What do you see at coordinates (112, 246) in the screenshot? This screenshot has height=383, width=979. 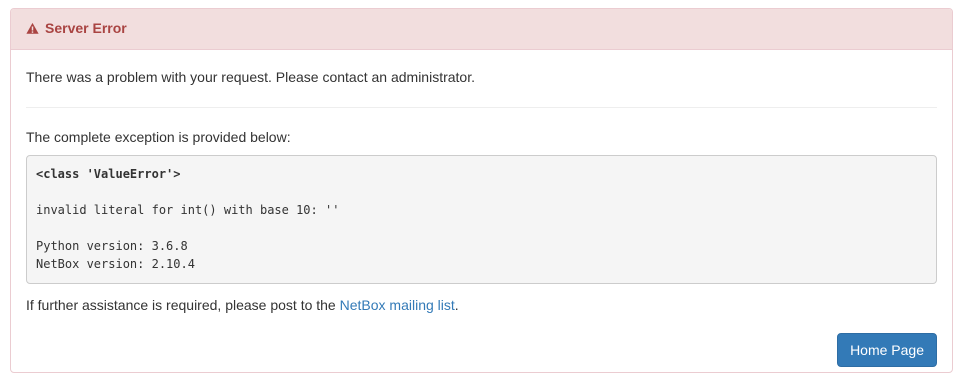 I see `python-version: Python version: 3.6.8` at bounding box center [112, 246].